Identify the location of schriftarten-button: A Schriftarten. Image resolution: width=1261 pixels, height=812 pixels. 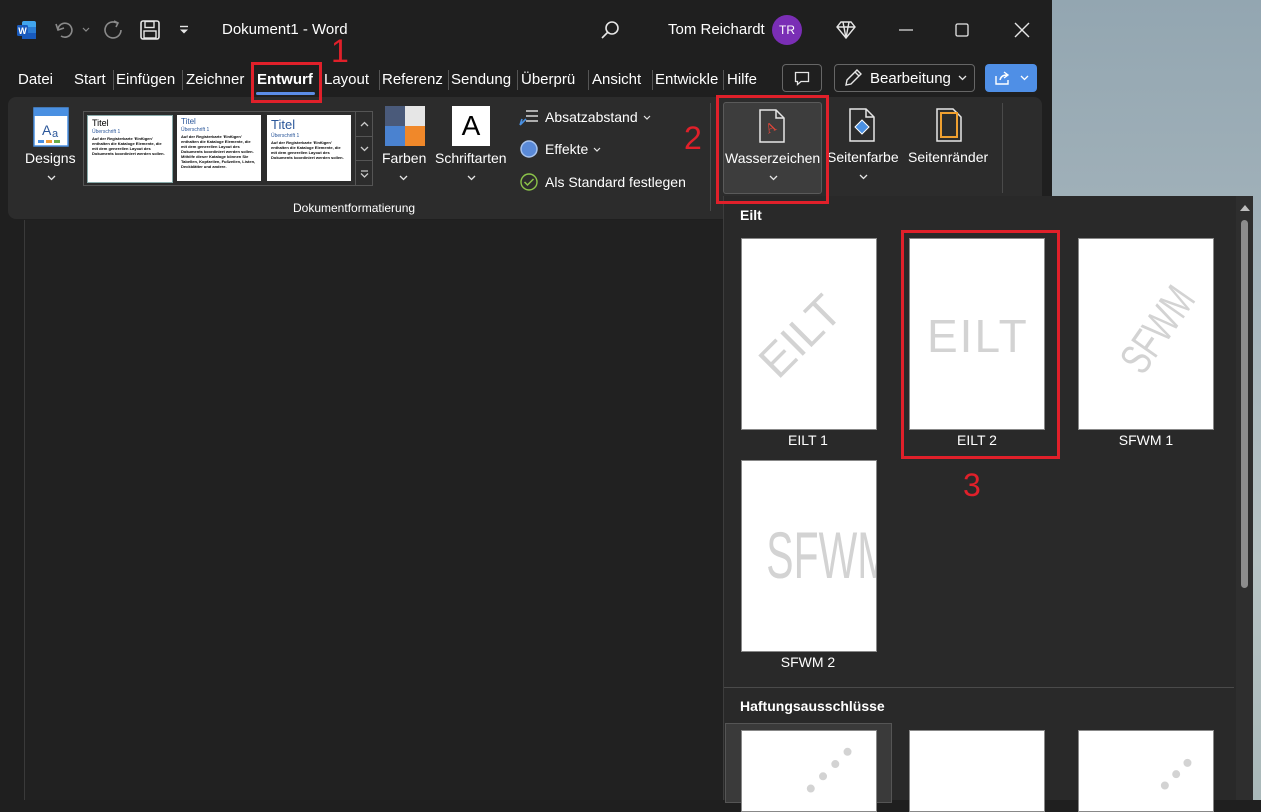
(473, 146).